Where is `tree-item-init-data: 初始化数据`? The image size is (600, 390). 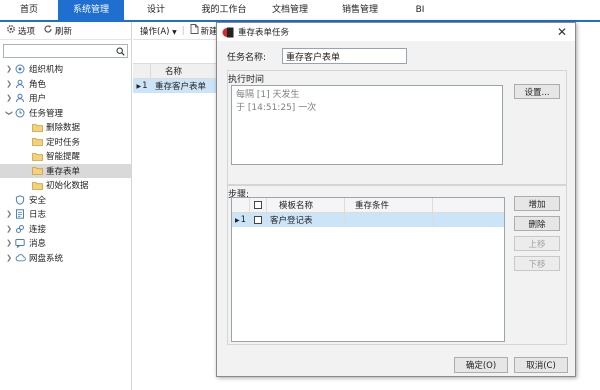
tree-item-init-data: 初始化数据 is located at coordinates (65, 185).